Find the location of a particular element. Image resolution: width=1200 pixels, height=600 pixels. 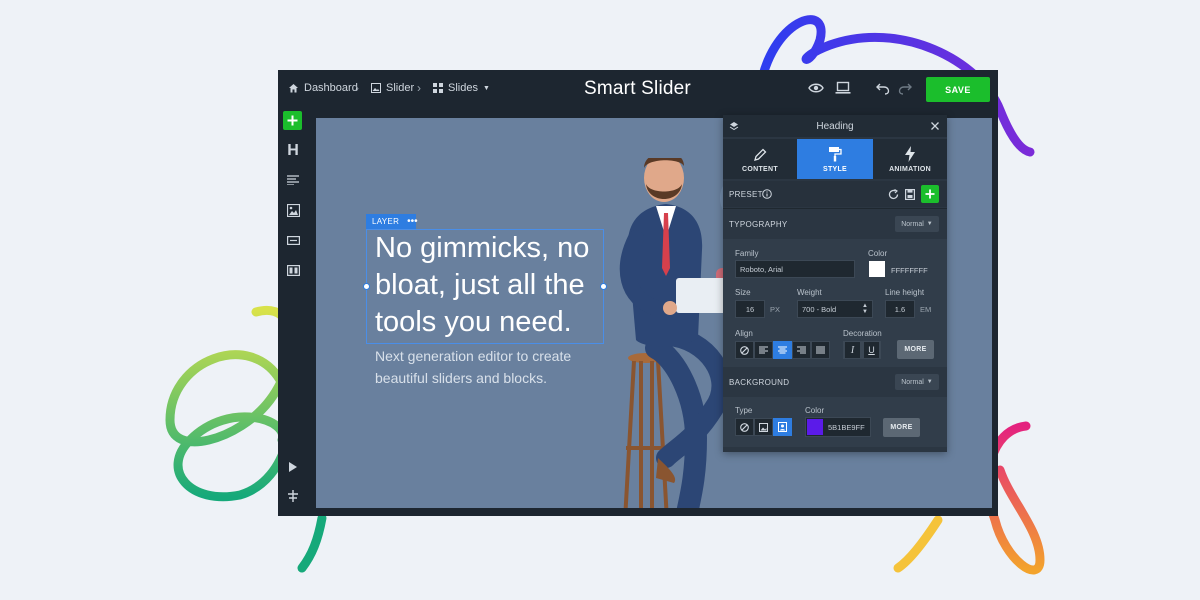

align-center-button is located at coordinates (782, 350).